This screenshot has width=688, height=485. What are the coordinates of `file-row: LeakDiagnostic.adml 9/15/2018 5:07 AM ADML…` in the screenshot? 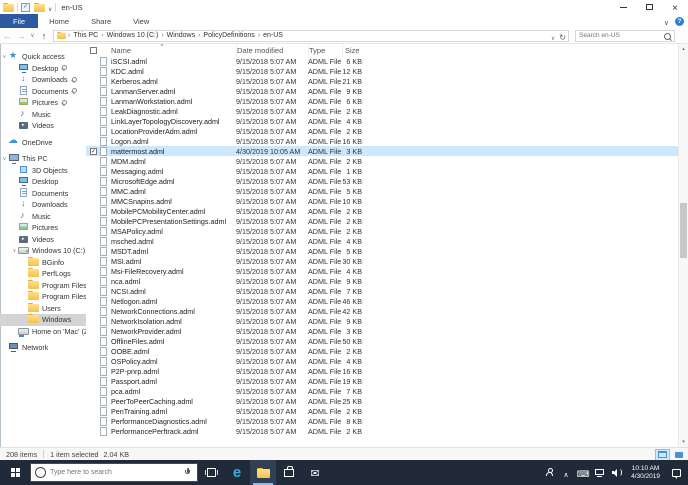 It's located at (382, 111).